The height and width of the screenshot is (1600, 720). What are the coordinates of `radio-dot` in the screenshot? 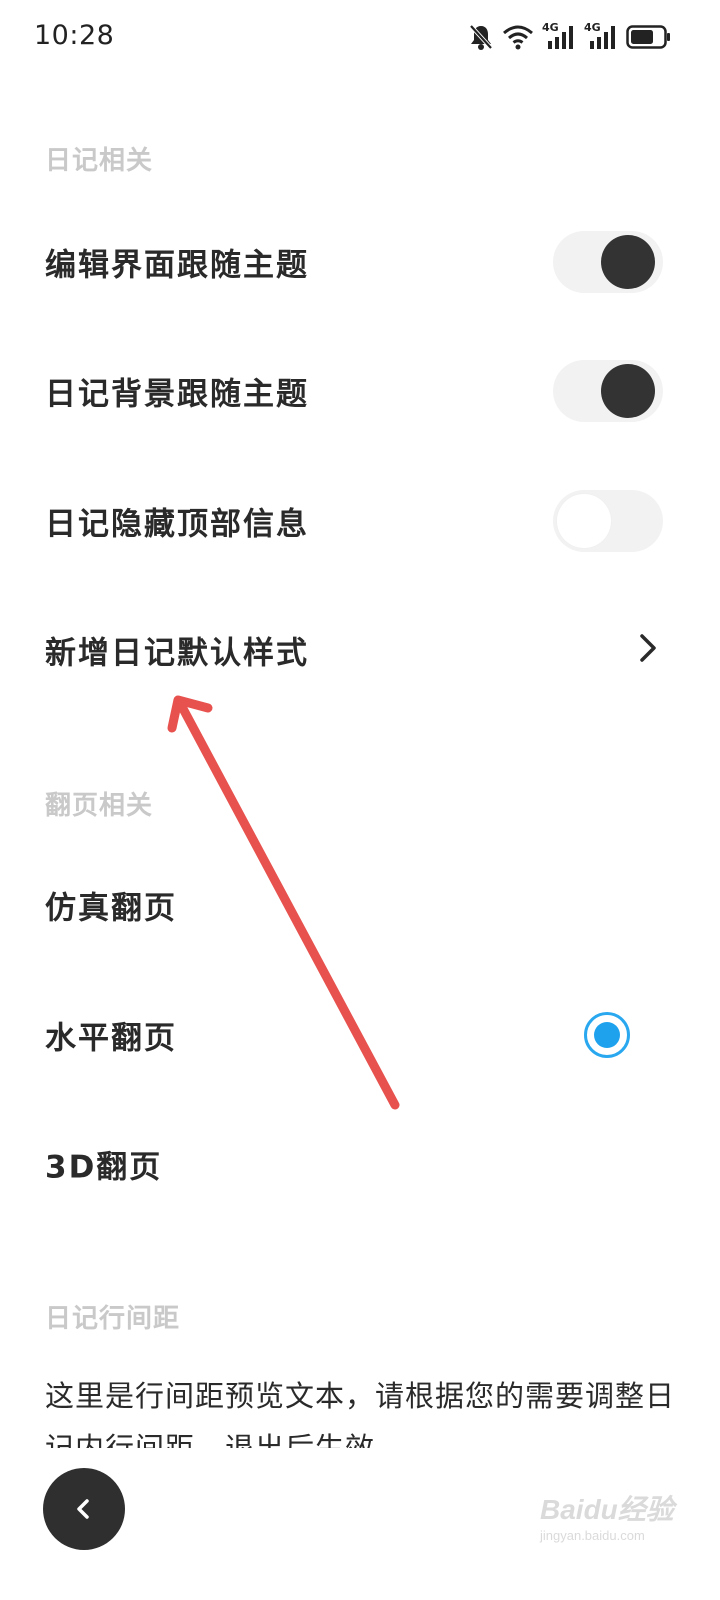 It's located at (607, 1035).